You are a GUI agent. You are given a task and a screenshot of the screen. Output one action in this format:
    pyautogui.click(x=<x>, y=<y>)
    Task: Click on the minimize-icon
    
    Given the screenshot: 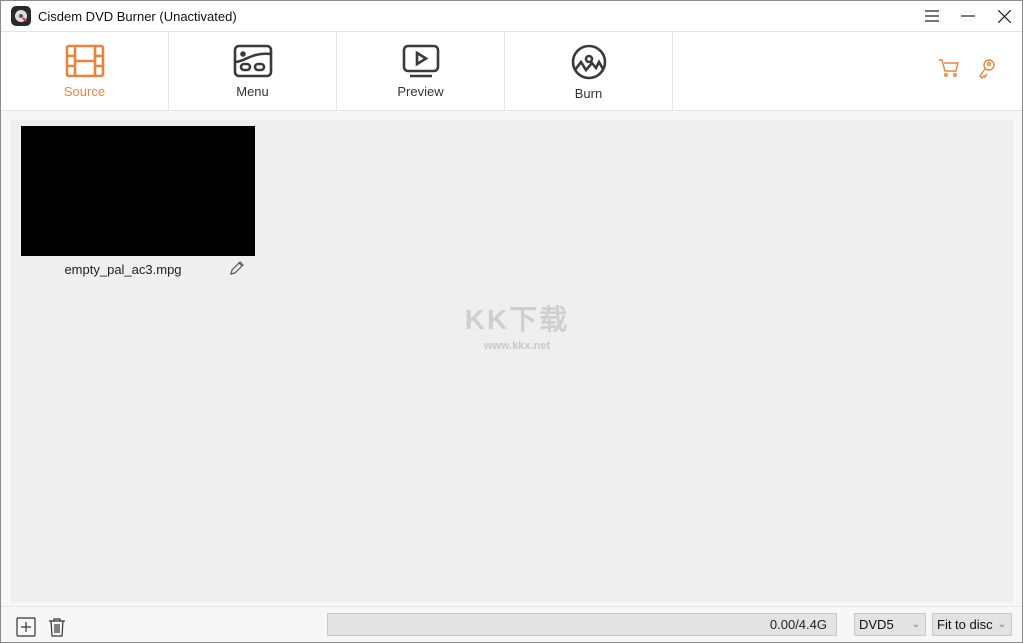 What is the action you would take?
    pyautogui.click(x=968, y=16)
    